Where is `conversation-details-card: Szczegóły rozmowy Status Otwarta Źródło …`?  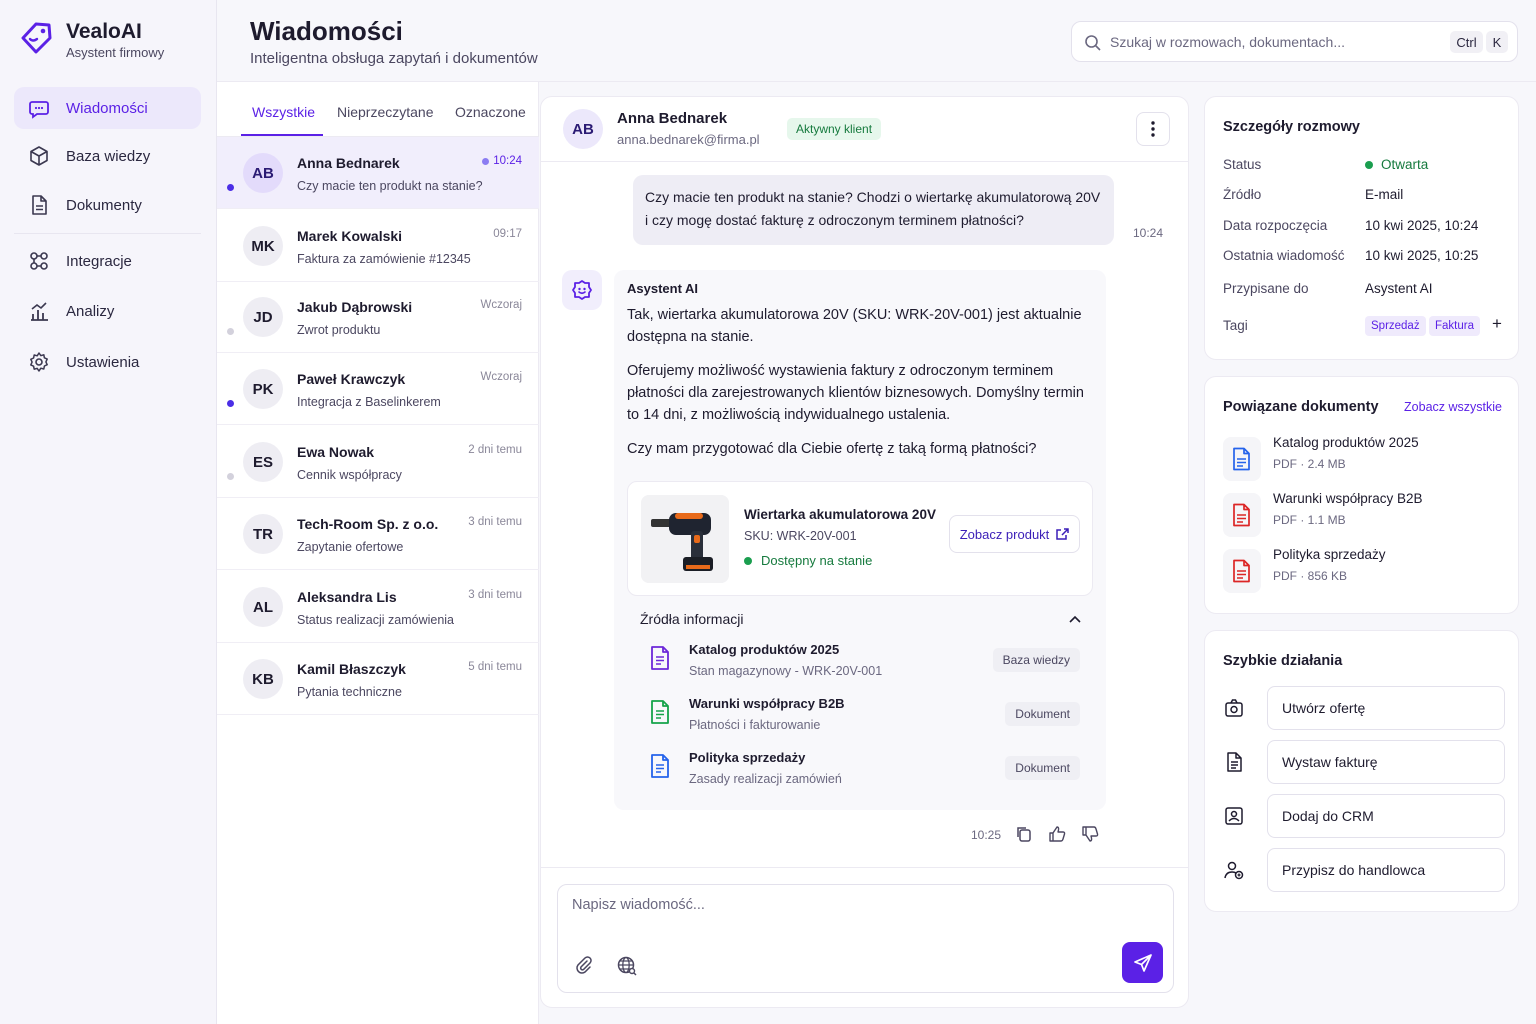 conversation-details-card: Szczegóły rozmowy Status Otwarta Źródło … is located at coordinates (1361, 228).